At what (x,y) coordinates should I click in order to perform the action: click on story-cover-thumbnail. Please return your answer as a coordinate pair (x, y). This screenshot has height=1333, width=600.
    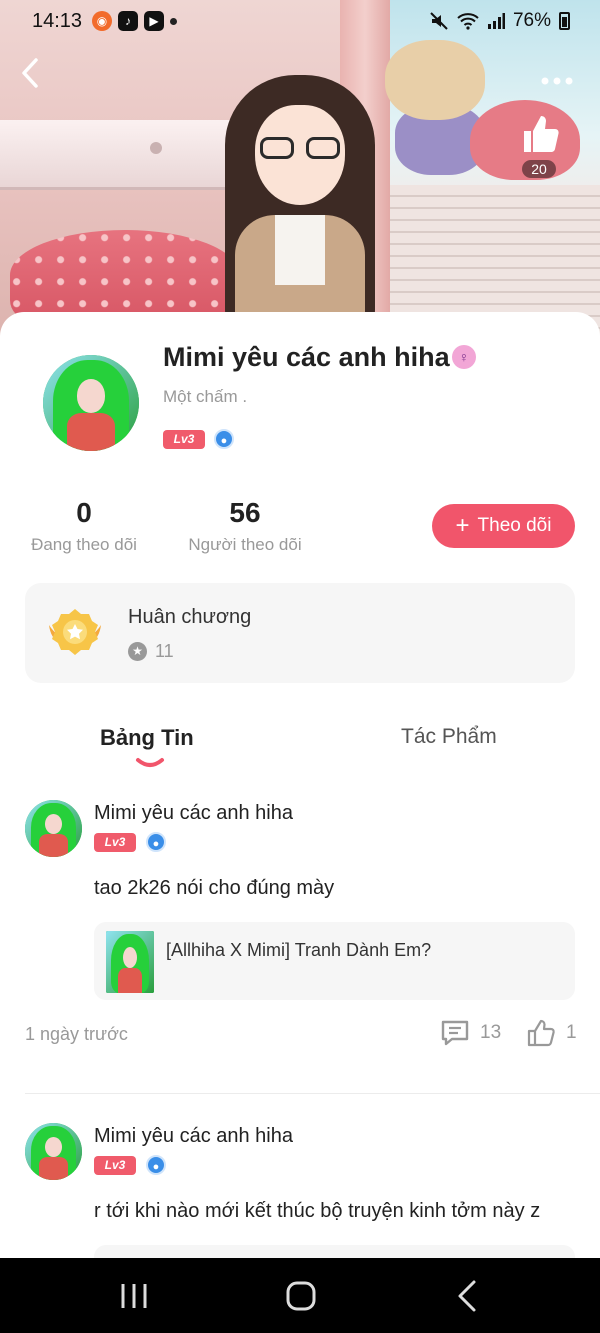
    Looking at the image, I should click on (130, 962).